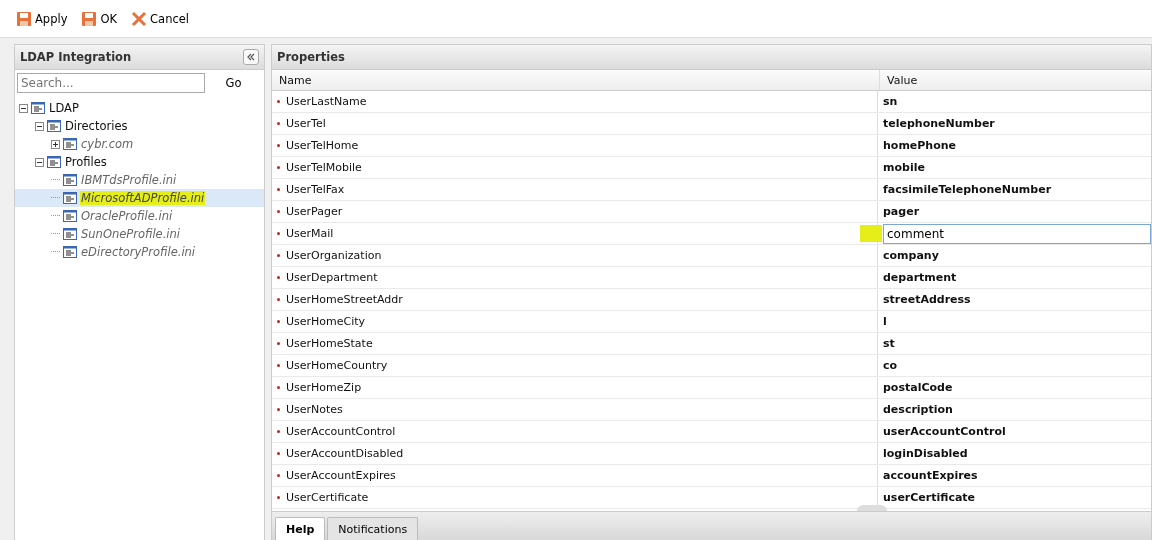 The width and height of the screenshot is (1152, 540). I want to click on collapse-button, so click(251, 57).